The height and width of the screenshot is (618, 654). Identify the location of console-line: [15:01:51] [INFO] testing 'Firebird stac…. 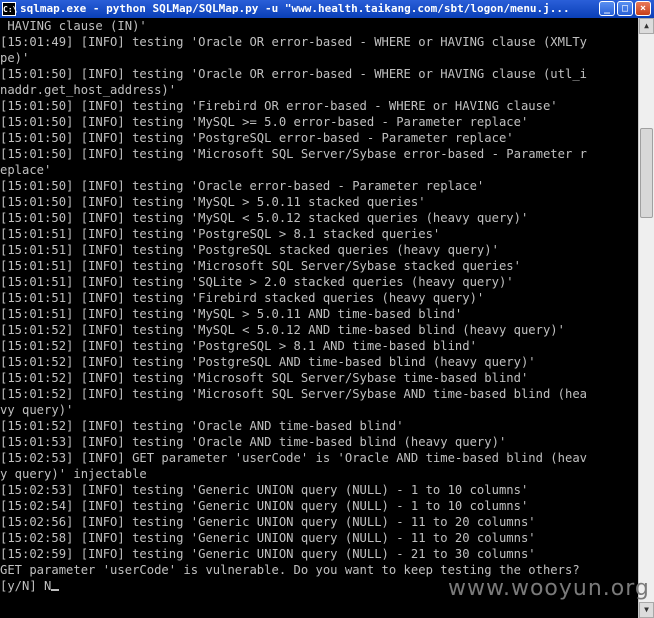
(242, 298).